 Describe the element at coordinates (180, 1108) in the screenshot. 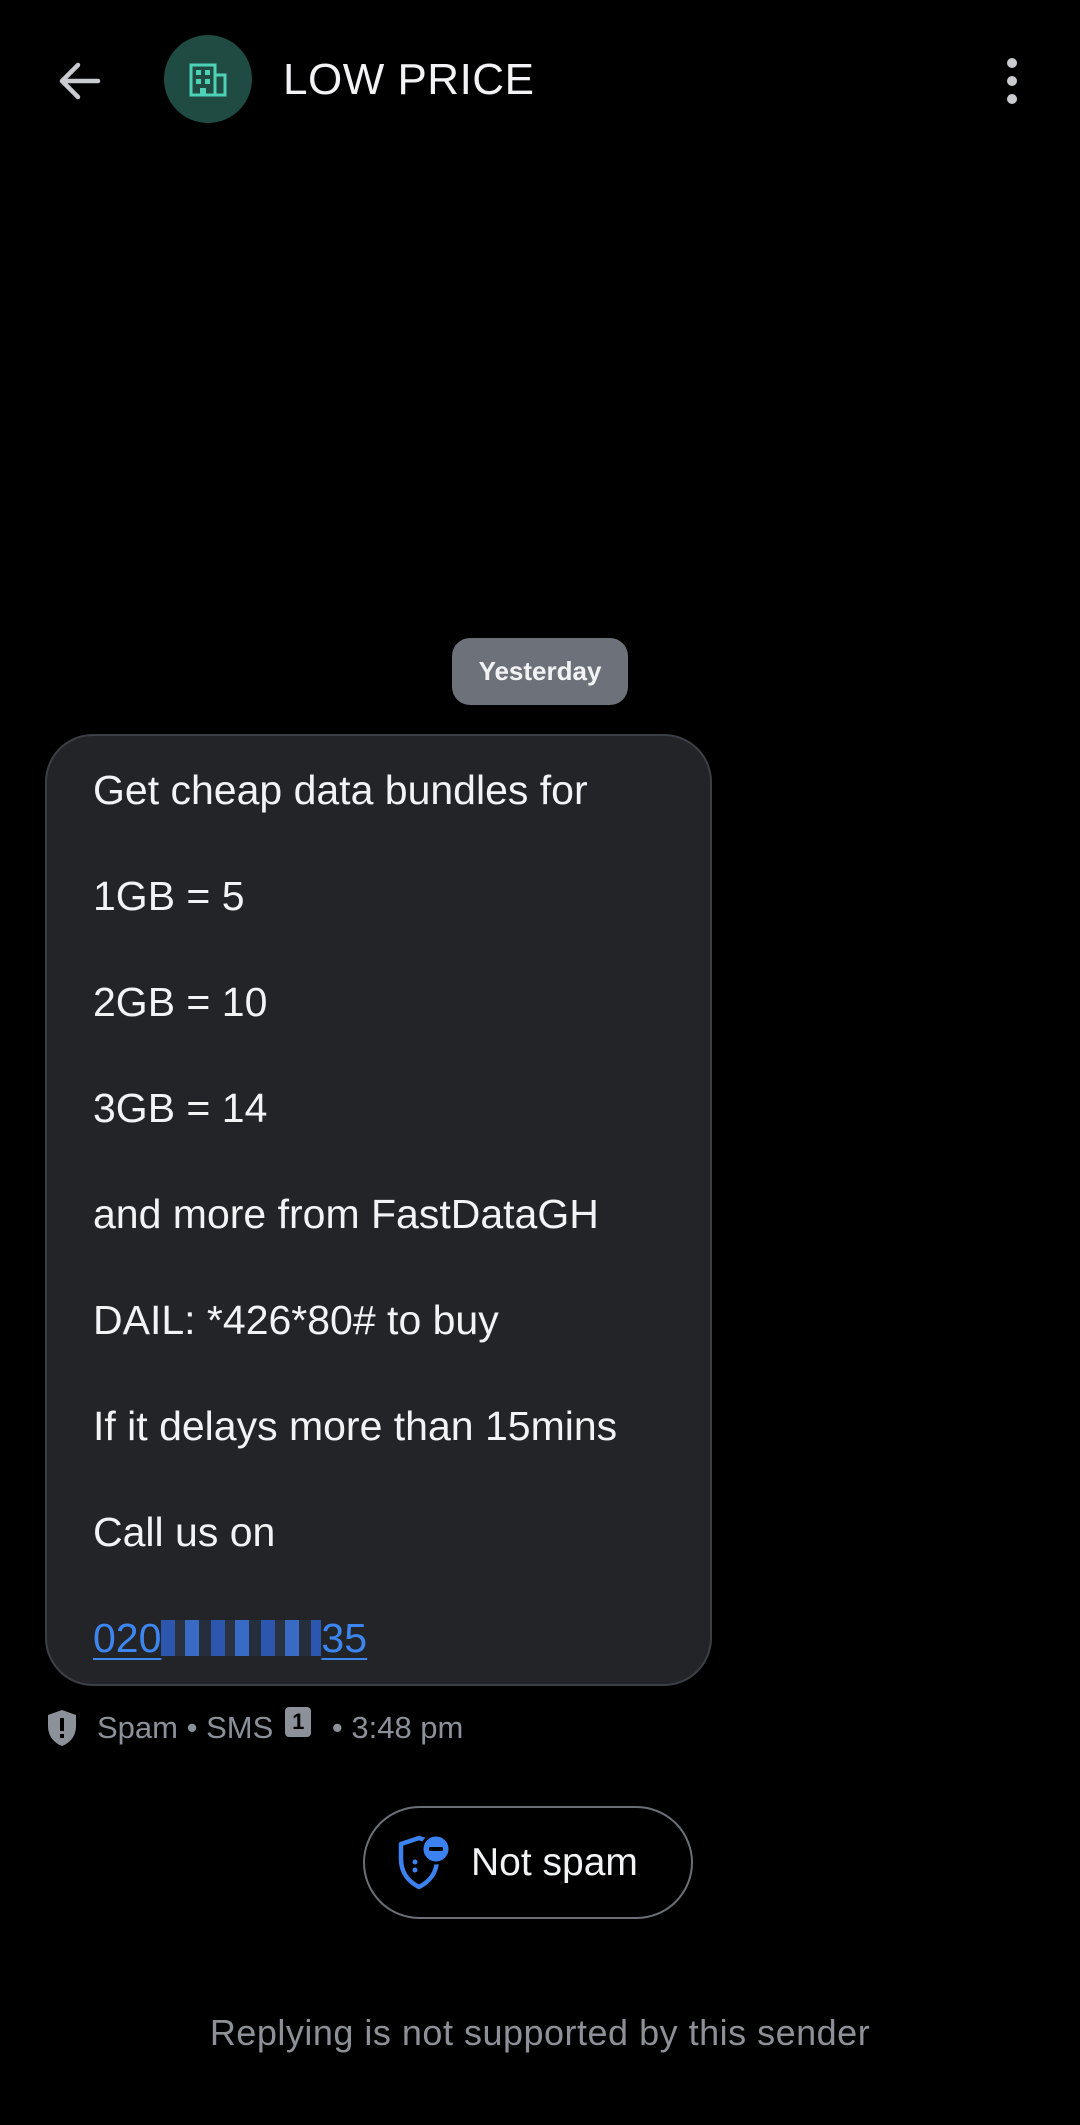

I see `message-line: 3GB = 14` at that location.